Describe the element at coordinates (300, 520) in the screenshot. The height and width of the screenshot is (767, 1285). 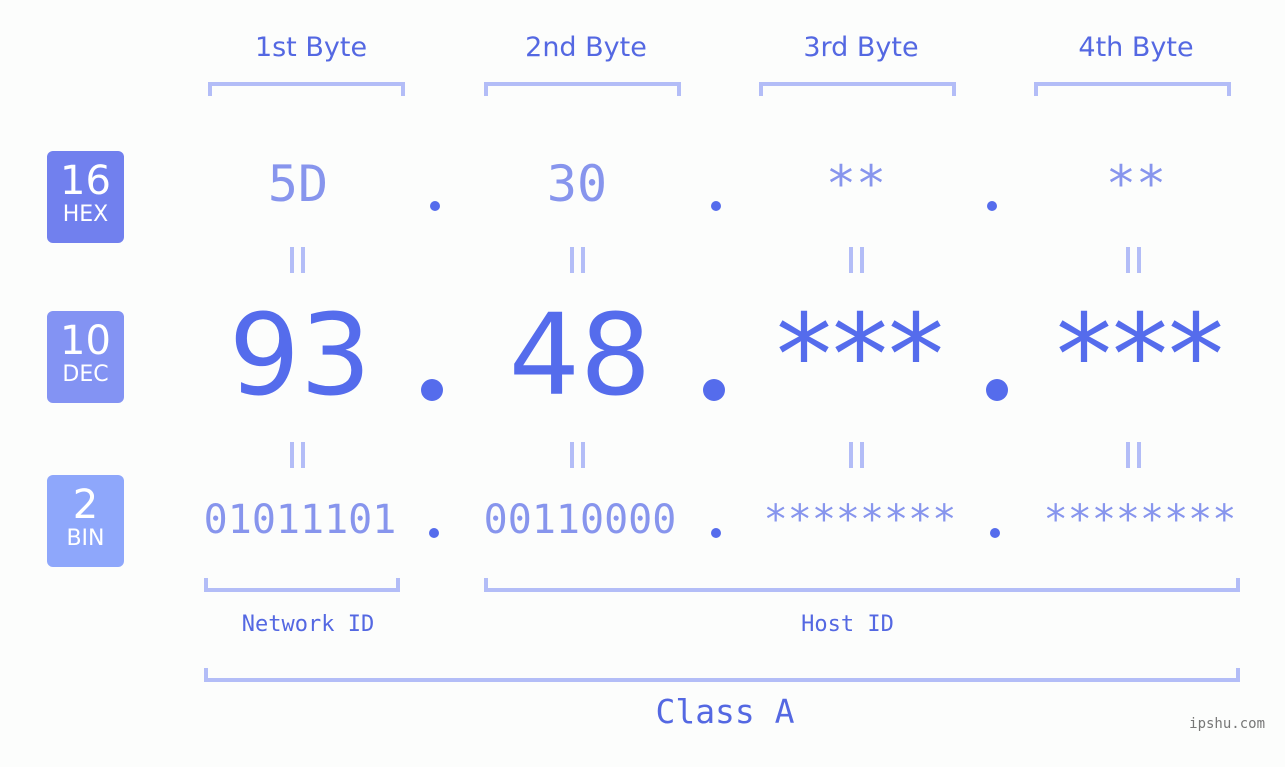
I see `bin-byte-1: 01011101` at that location.